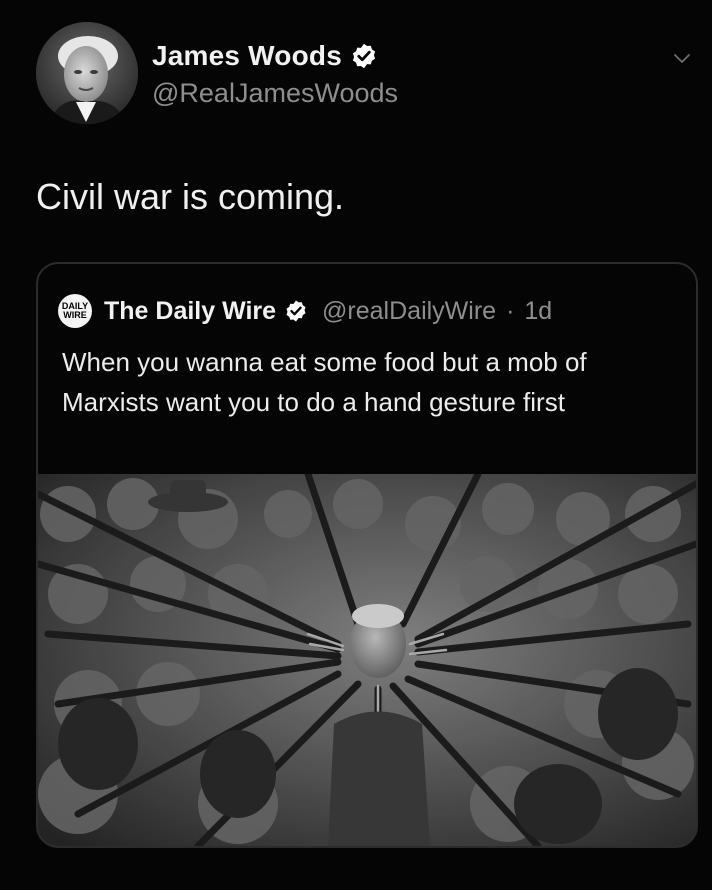  Describe the element at coordinates (682, 58) in the screenshot. I see `chevron-down-icon` at that location.